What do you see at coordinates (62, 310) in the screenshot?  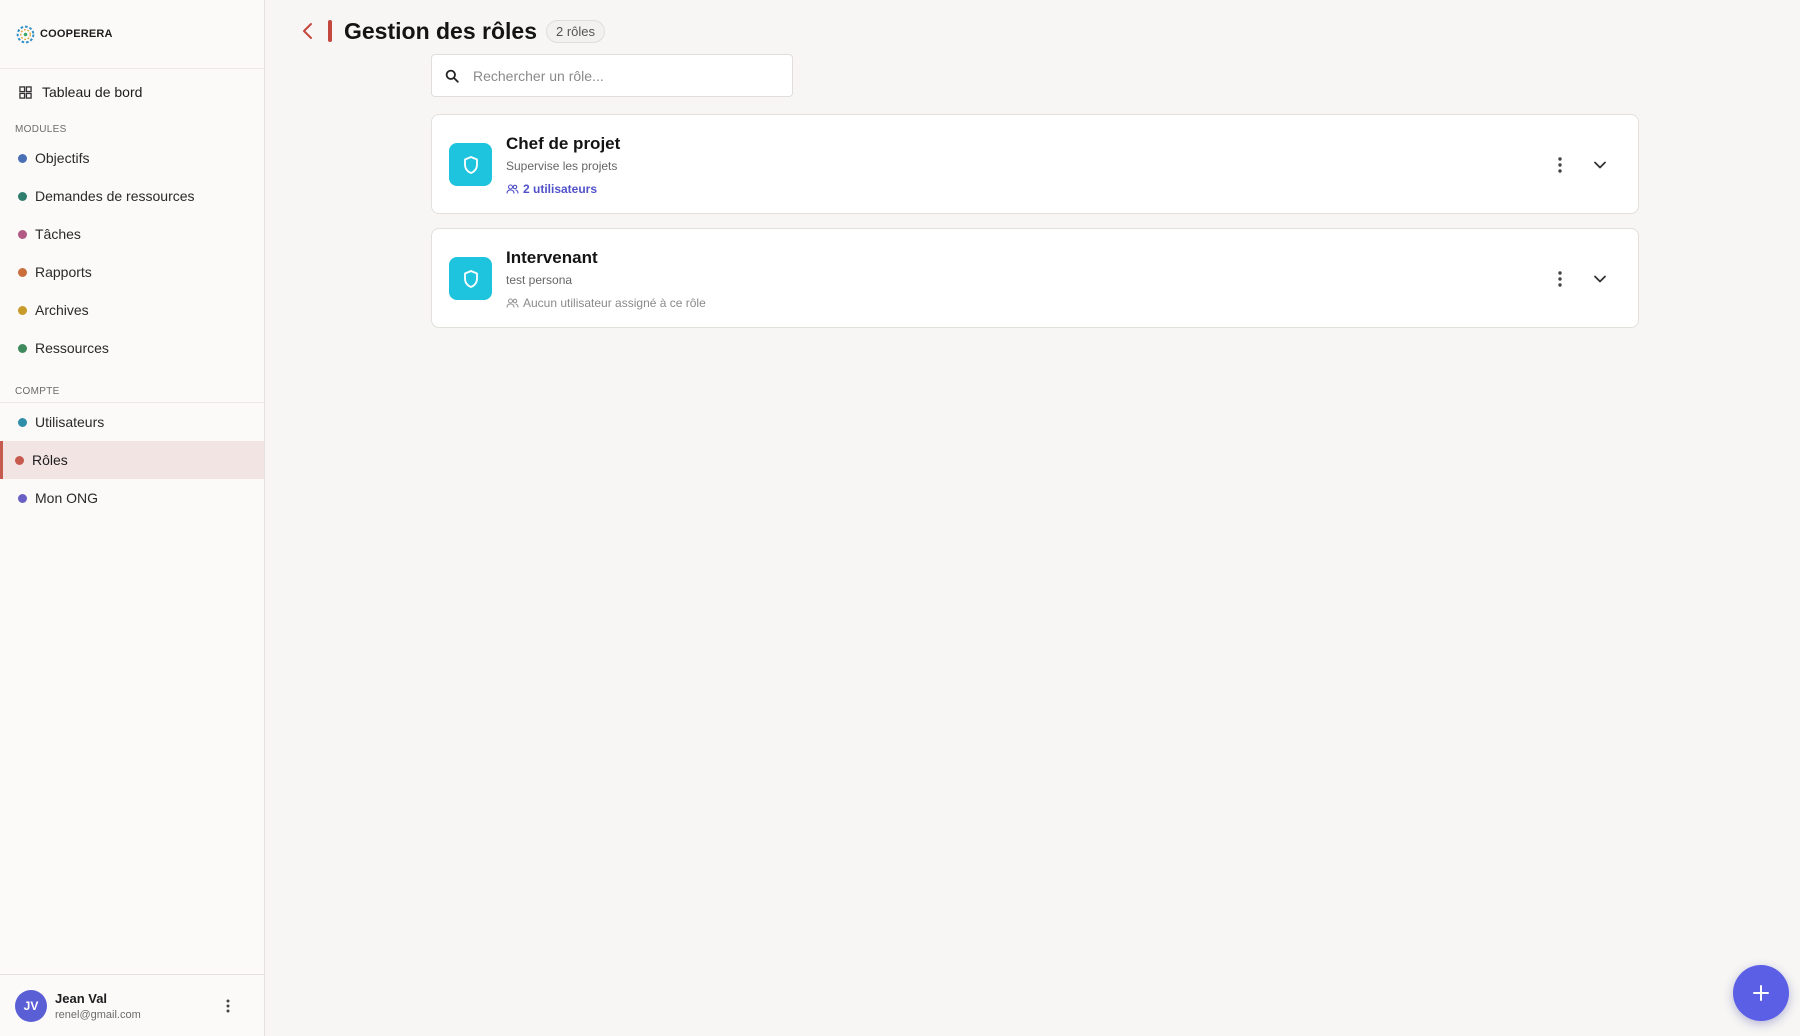 I see `nav-label: Archives` at bounding box center [62, 310].